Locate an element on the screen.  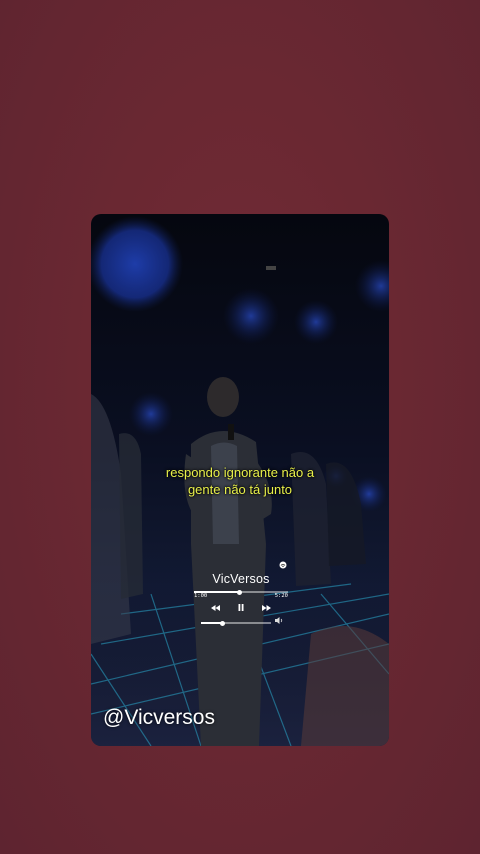
volume-fill is located at coordinates (211, 623).